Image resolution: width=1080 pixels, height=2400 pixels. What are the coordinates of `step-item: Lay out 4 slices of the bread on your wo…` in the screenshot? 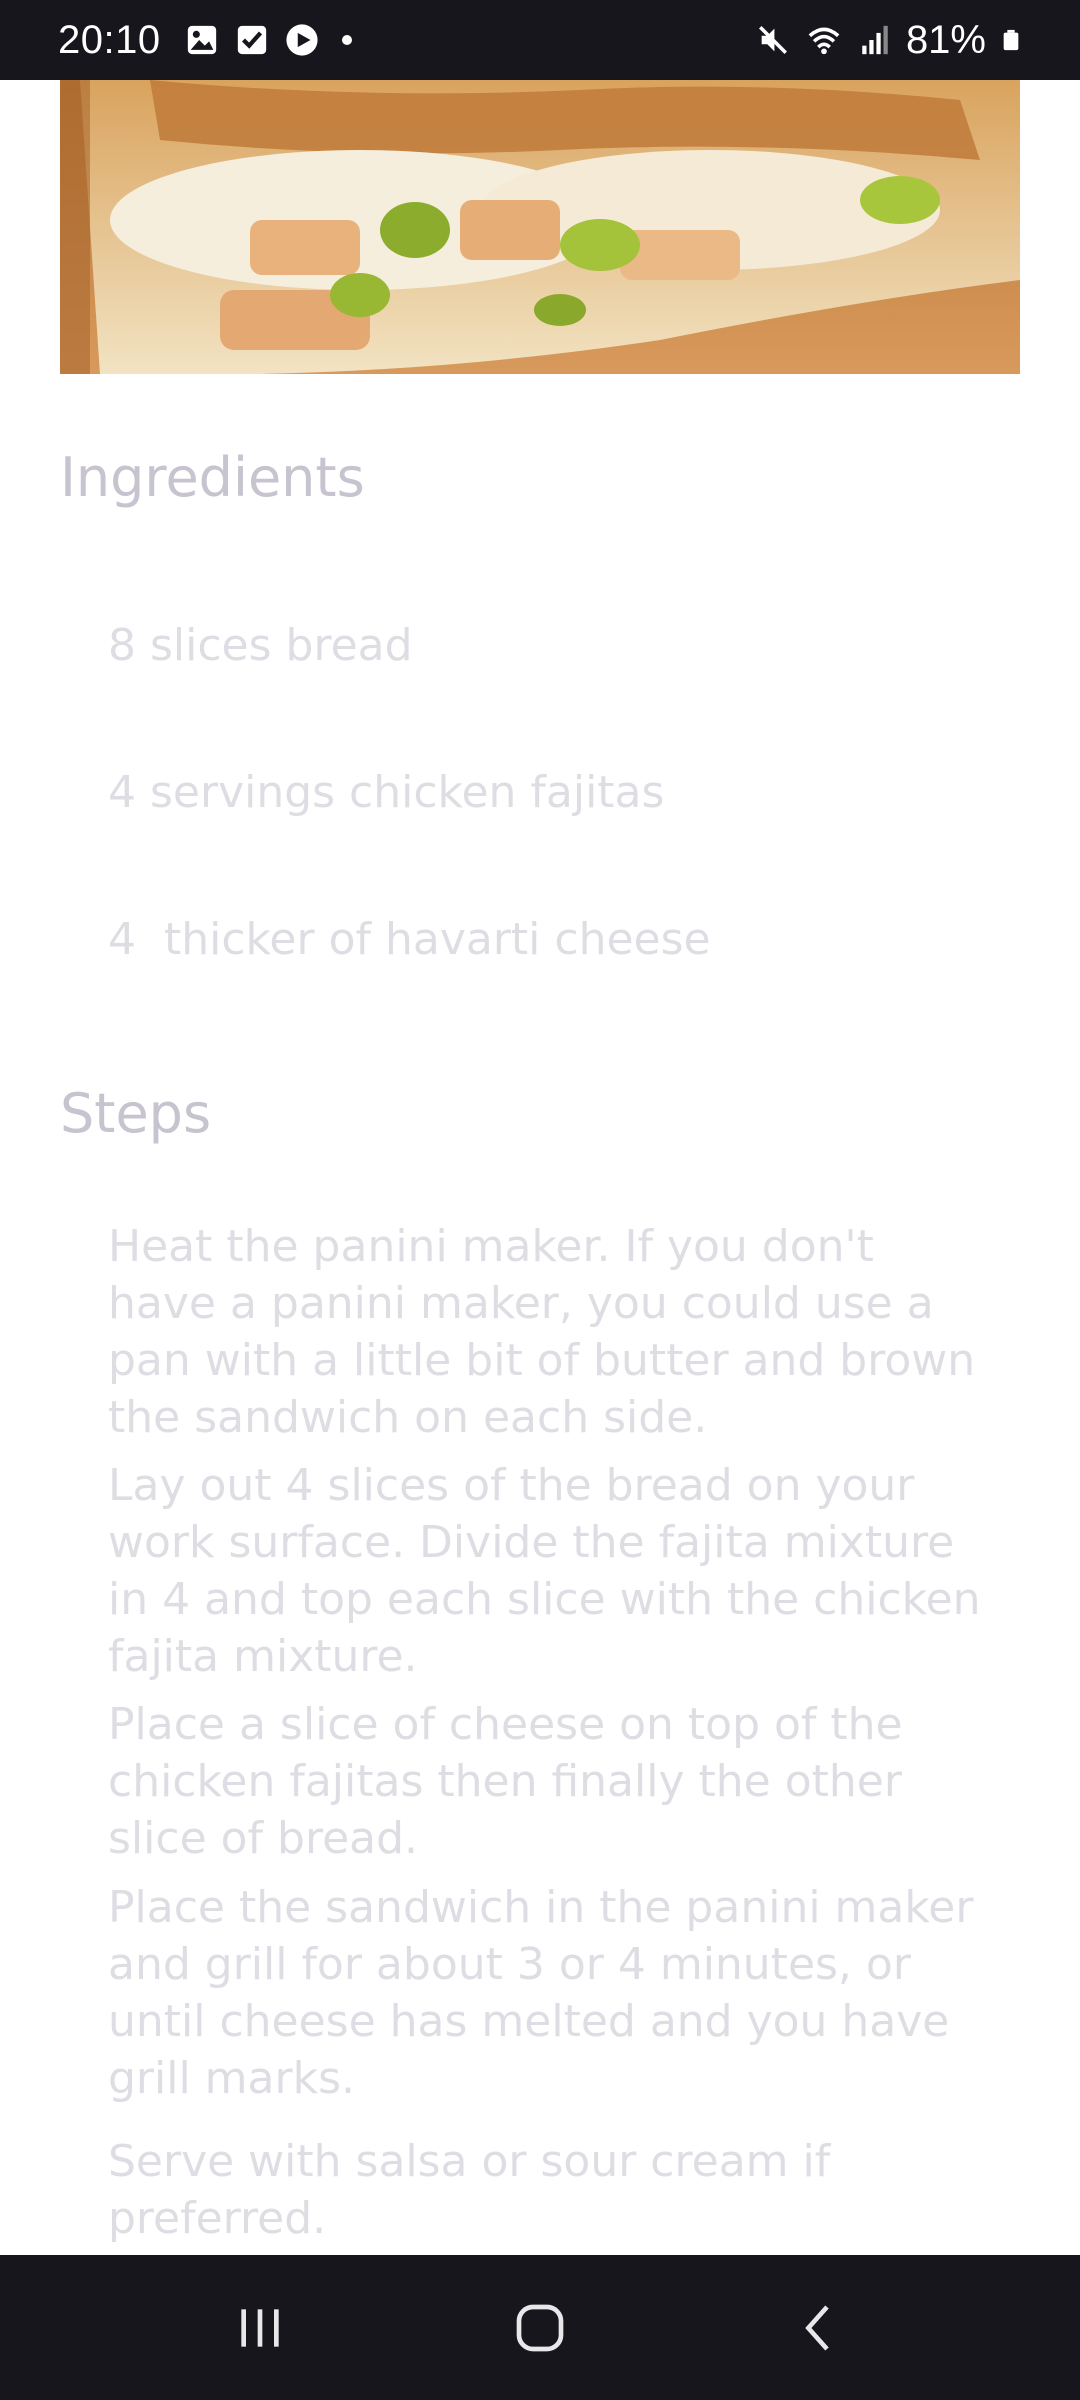 It's located at (544, 1571).